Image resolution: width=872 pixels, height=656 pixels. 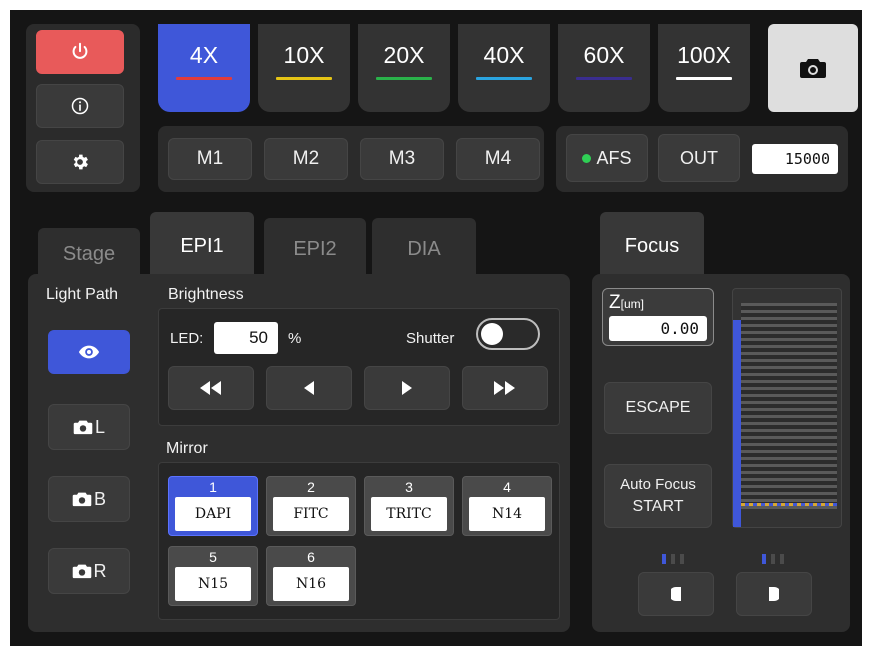 I want to click on objective-label: 10X, so click(x=304, y=55).